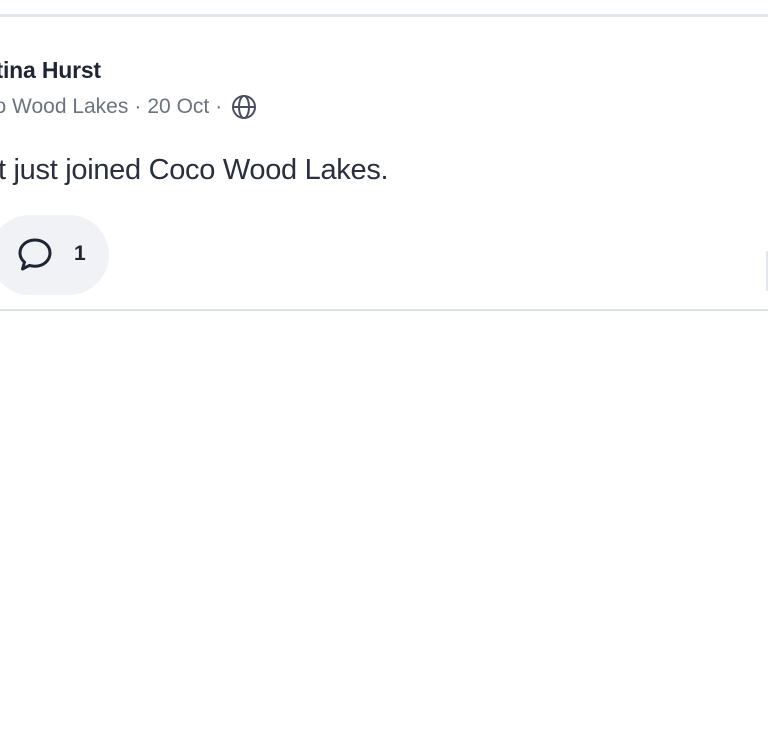 The width and height of the screenshot is (768, 750). Describe the element at coordinates (194, 170) in the screenshot. I see `post-body-text: Hurst just joined Coco Wood Lakes.` at that location.